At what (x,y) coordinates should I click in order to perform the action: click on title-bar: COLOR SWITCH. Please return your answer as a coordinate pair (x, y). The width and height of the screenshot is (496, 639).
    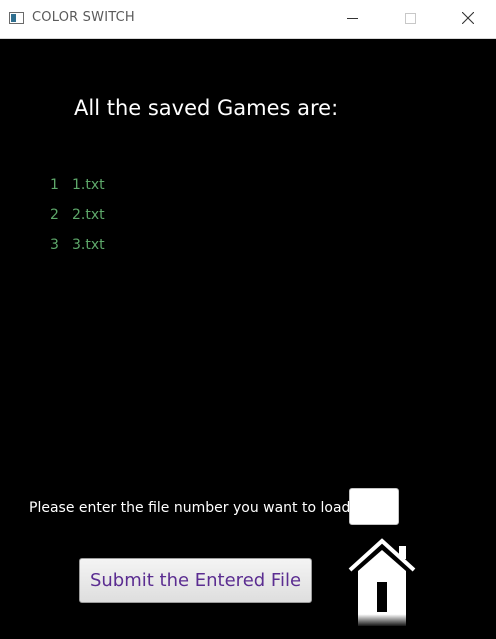
    Looking at the image, I should click on (248, 19).